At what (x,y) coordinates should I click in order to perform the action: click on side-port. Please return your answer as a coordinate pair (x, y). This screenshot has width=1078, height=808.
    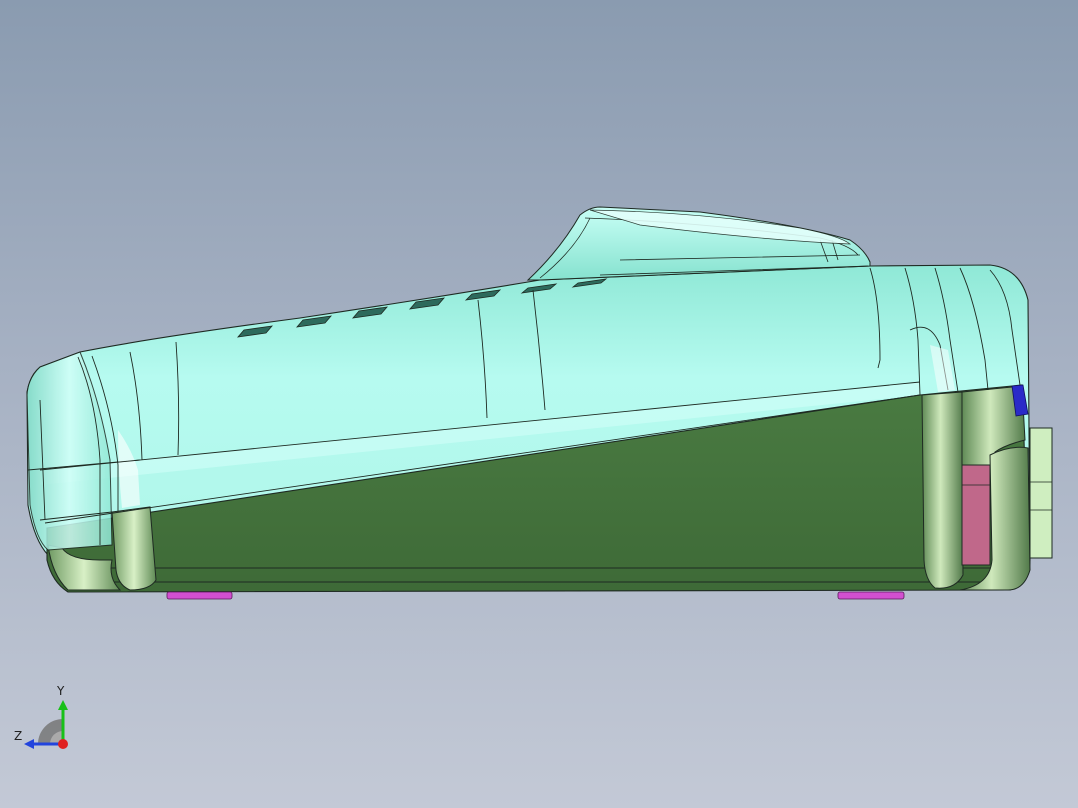
    Looking at the image, I should click on (976, 515).